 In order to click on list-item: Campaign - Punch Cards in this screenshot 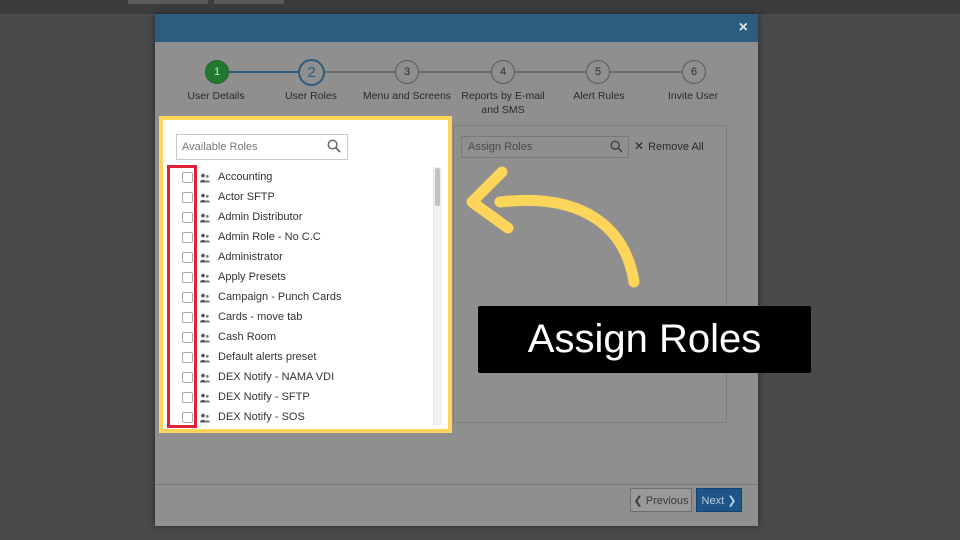, I will do `click(297, 298)`.